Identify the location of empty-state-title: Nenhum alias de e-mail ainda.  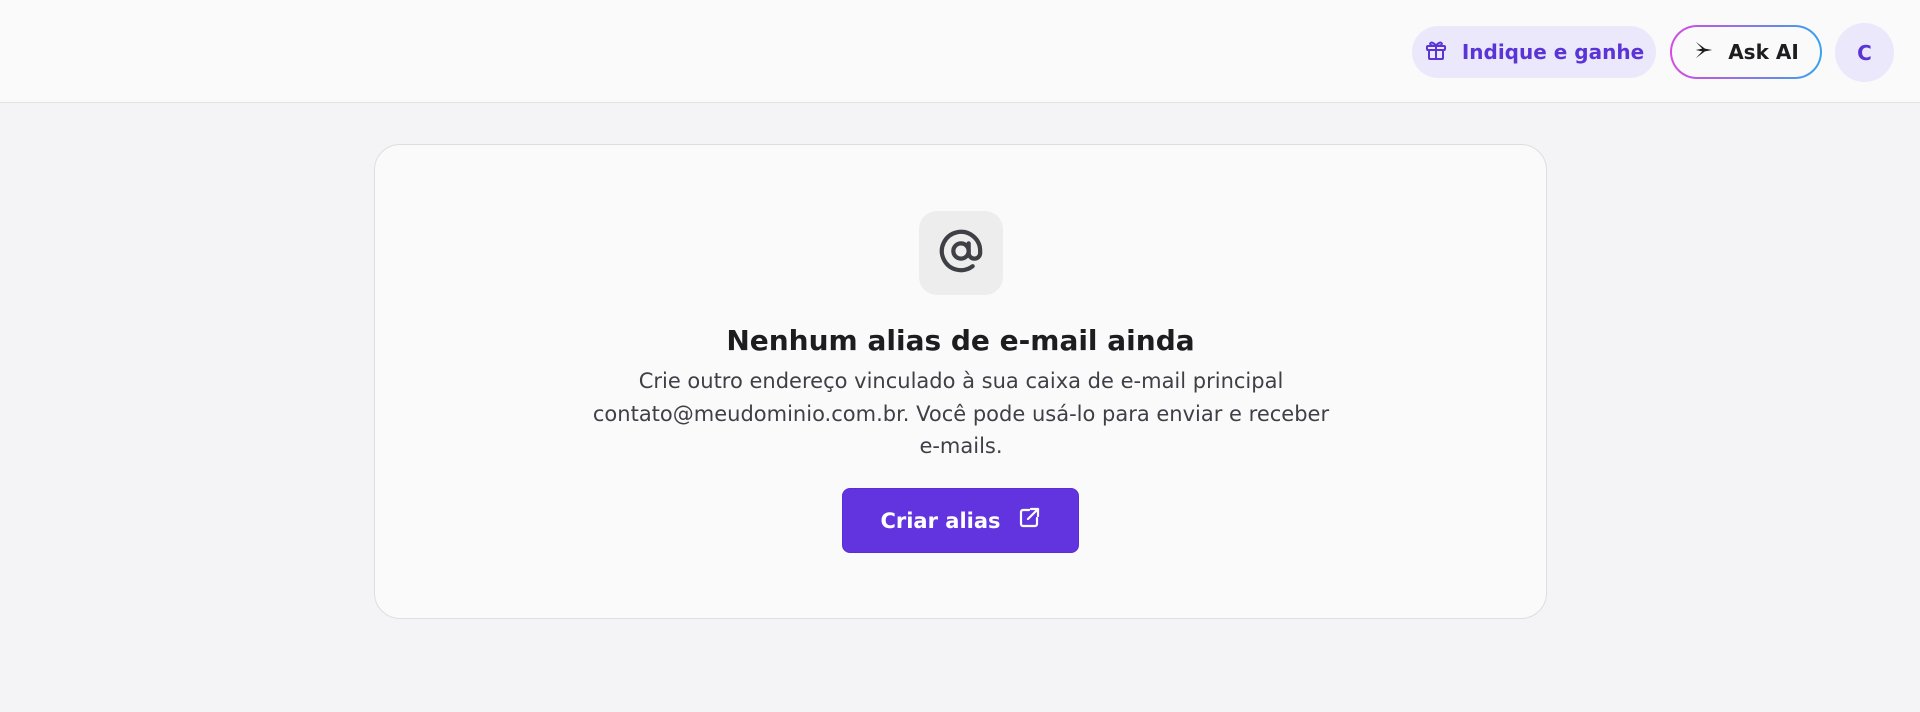
(960, 340).